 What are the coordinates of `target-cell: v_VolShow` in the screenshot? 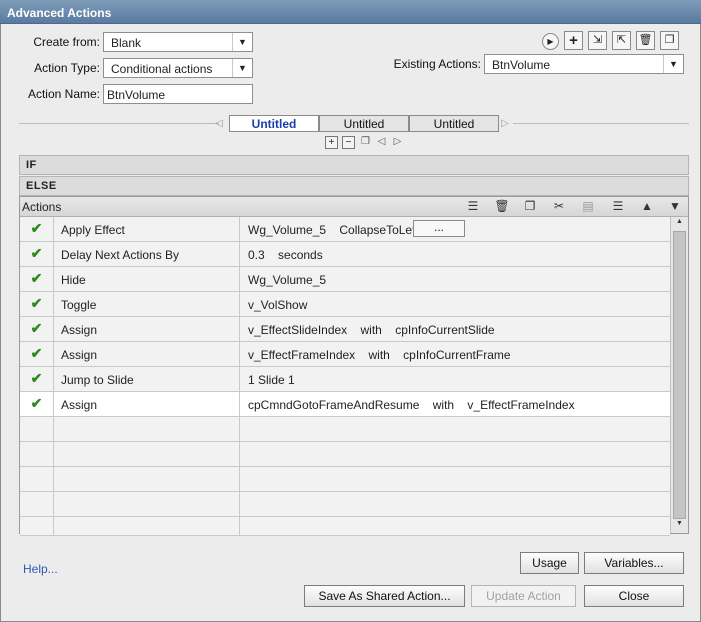 It's located at (455, 304).